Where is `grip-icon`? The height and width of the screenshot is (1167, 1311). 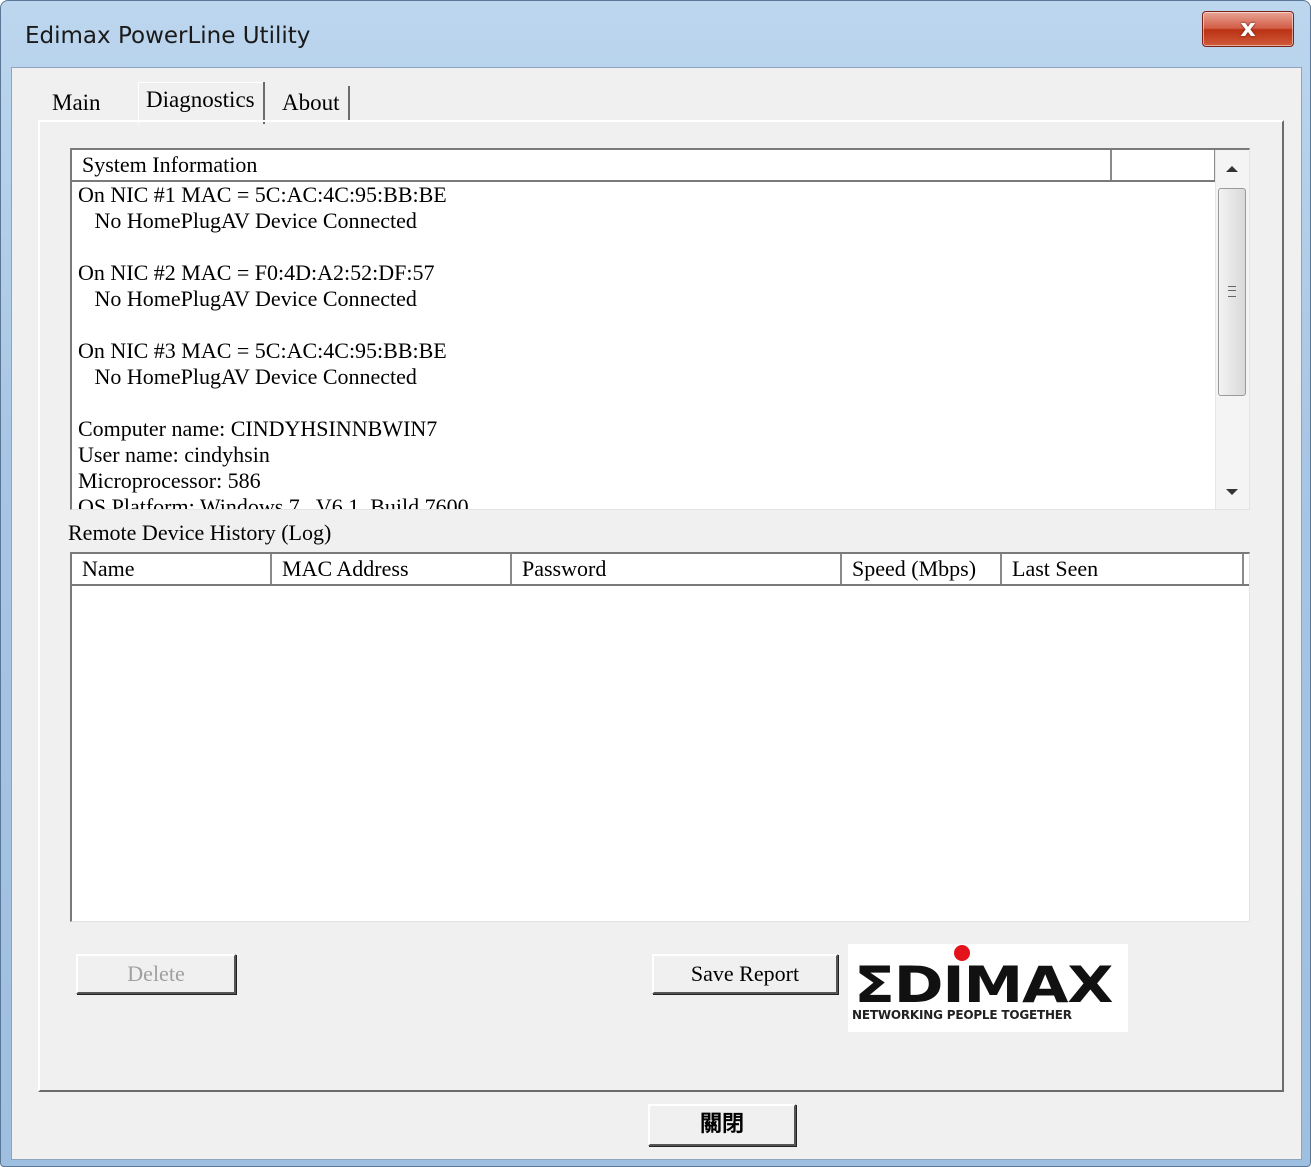 grip-icon is located at coordinates (1232, 291).